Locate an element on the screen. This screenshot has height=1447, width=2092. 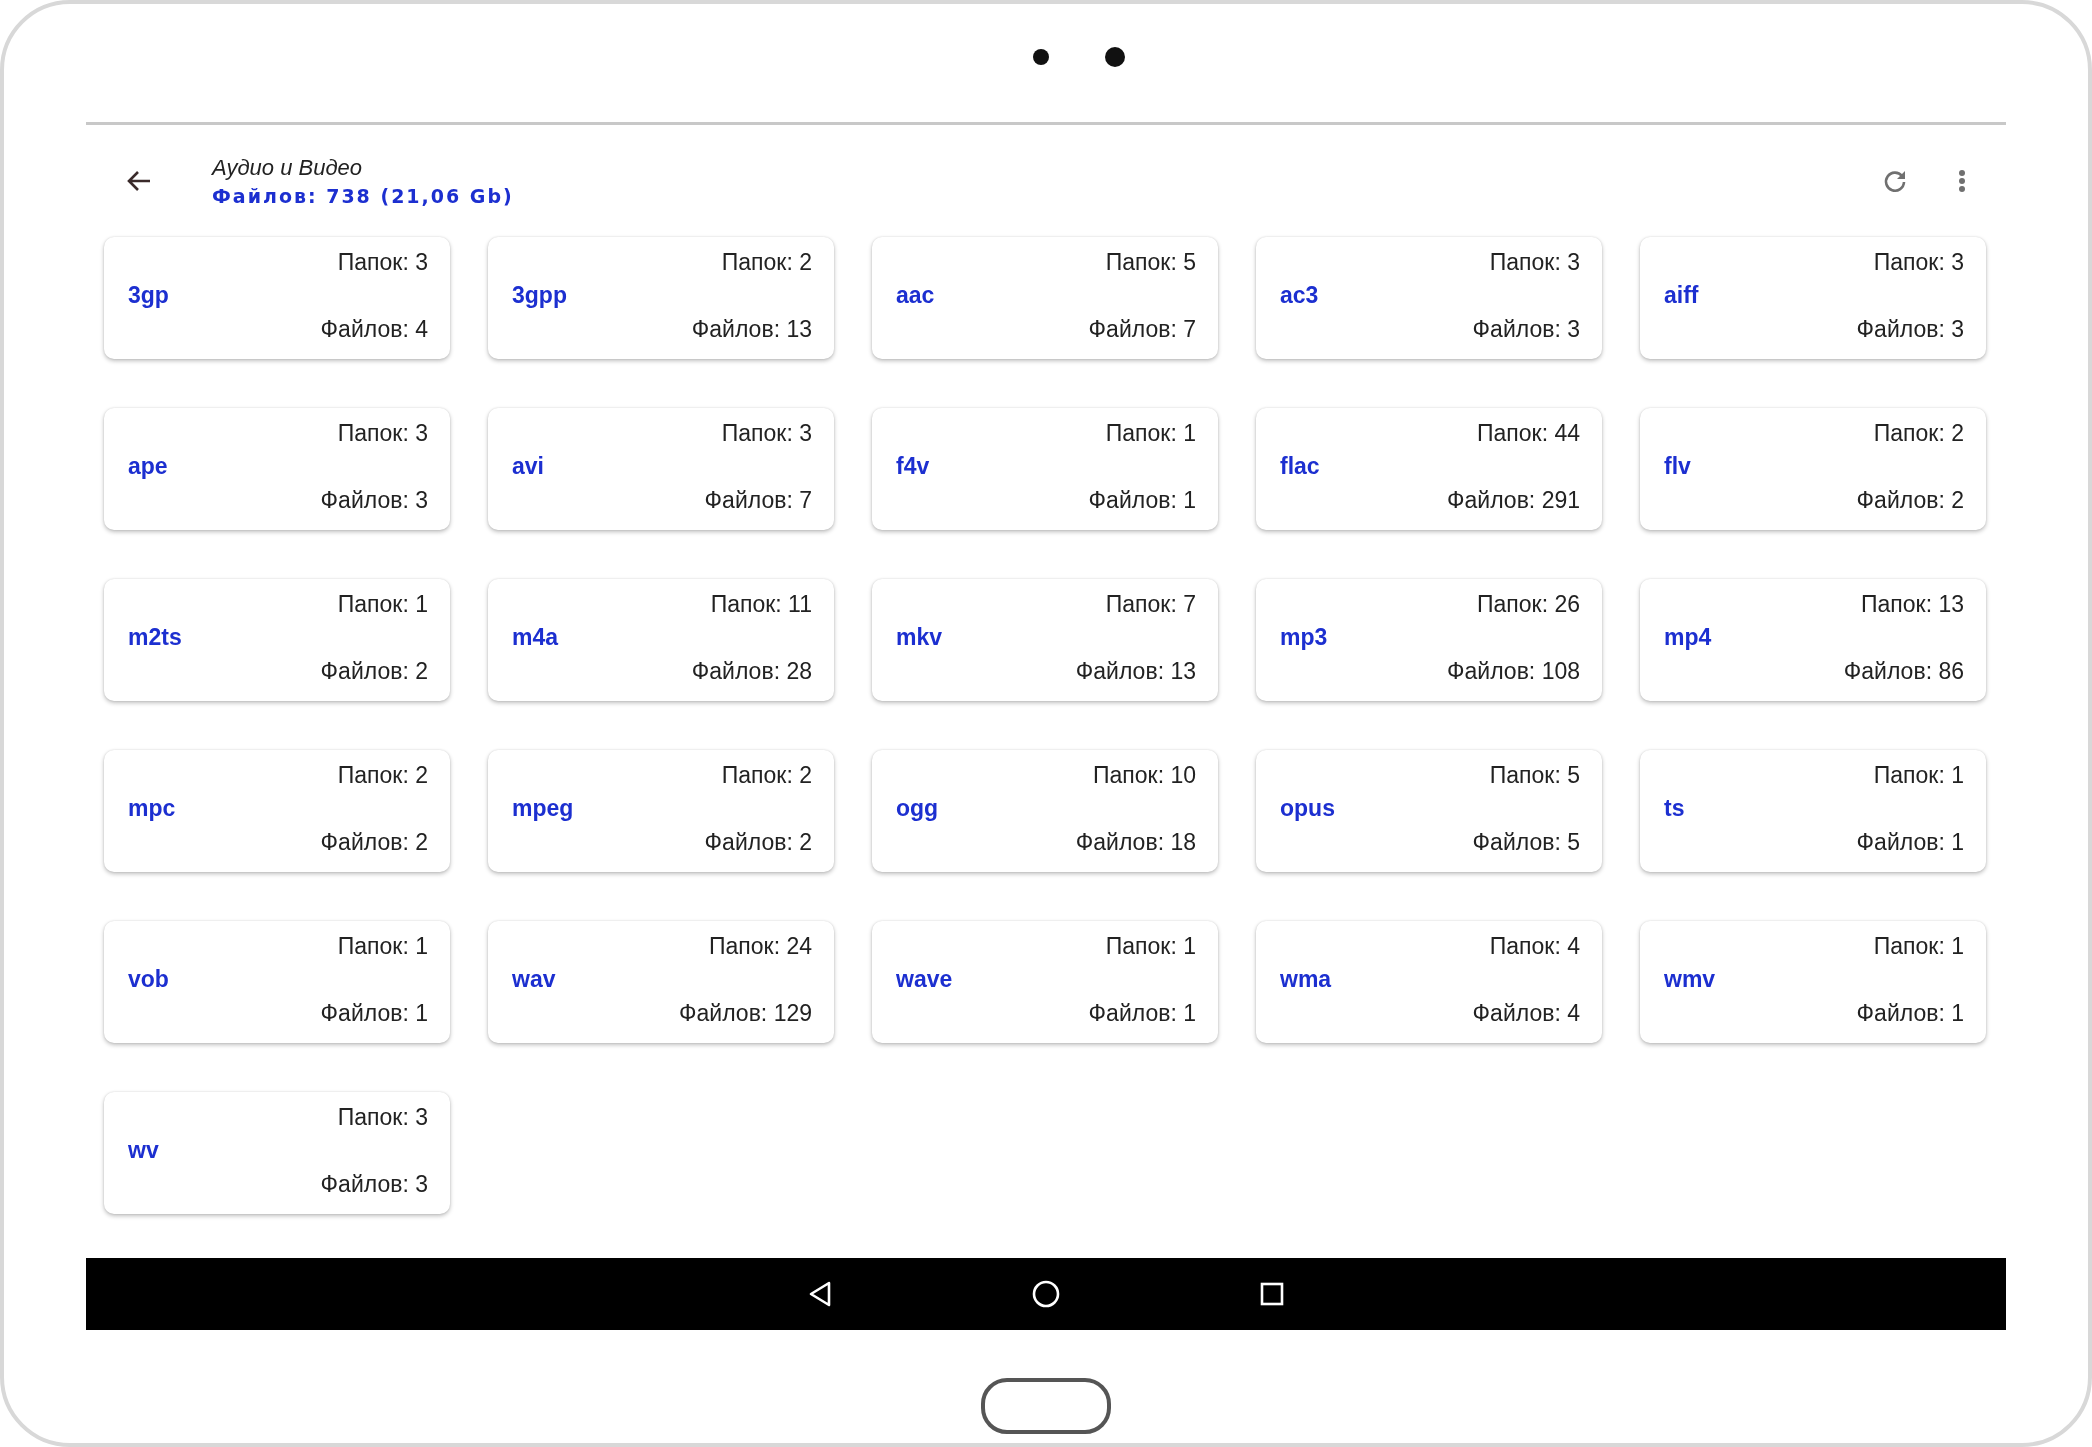
recents-square-icon is located at coordinates (1272, 1294).